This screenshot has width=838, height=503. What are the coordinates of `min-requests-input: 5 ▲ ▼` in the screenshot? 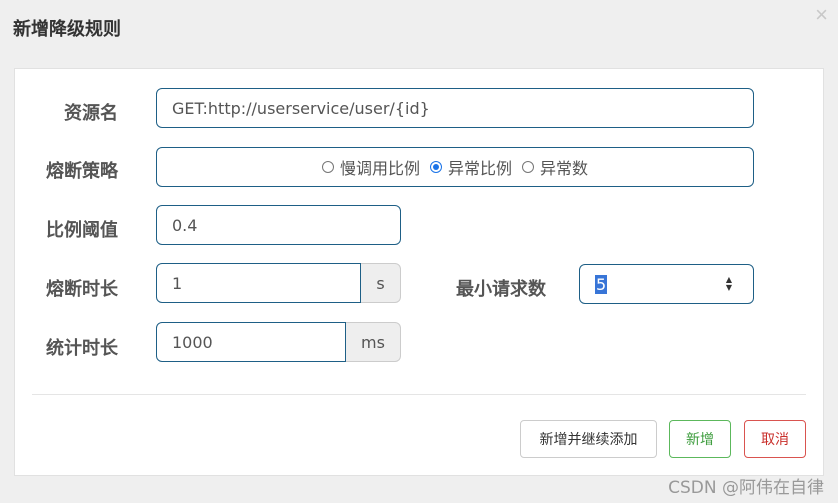 It's located at (666, 284).